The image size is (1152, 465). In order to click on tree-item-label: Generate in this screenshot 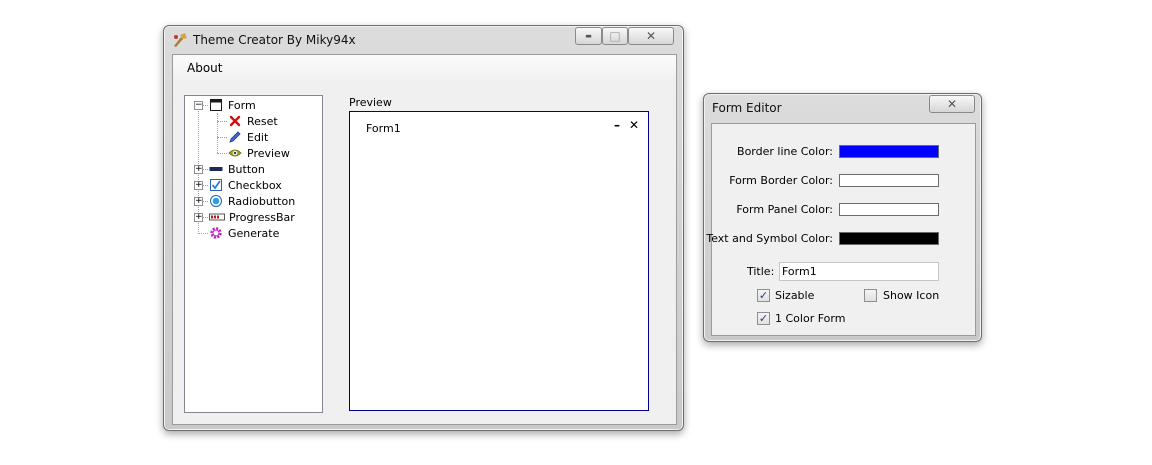, I will do `click(254, 233)`.